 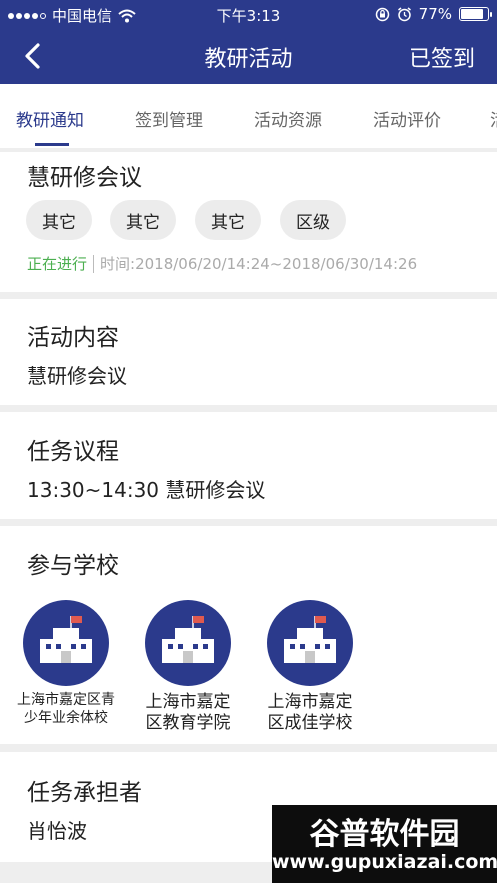 What do you see at coordinates (66, 700) in the screenshot?
I see `school-name-line1: 上海市嘉定区青` at bounding box center [66, 700].